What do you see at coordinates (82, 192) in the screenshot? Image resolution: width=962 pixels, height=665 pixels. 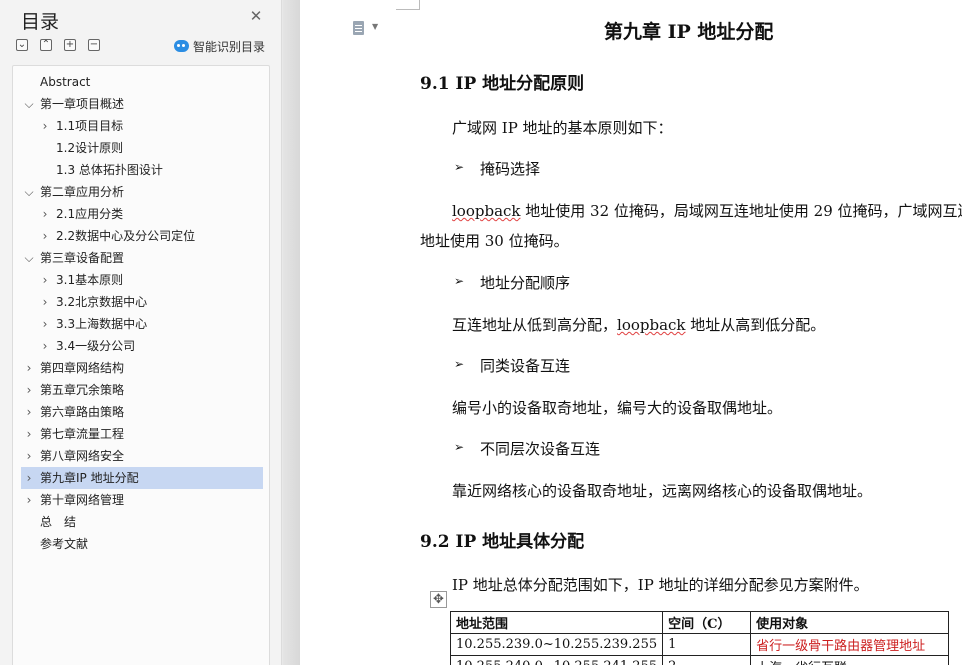 I see `toc-item-label: 第二章应用分析` at bounding box center [82, 192].